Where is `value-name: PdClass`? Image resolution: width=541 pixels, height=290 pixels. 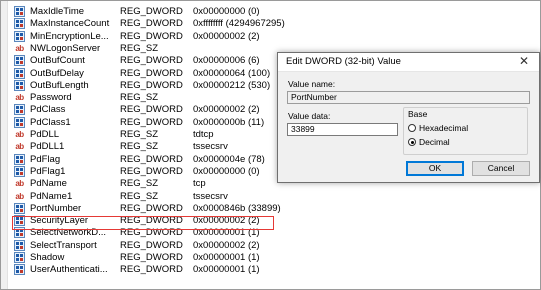
value-name: PdClass is located at coordinates (48, 110).